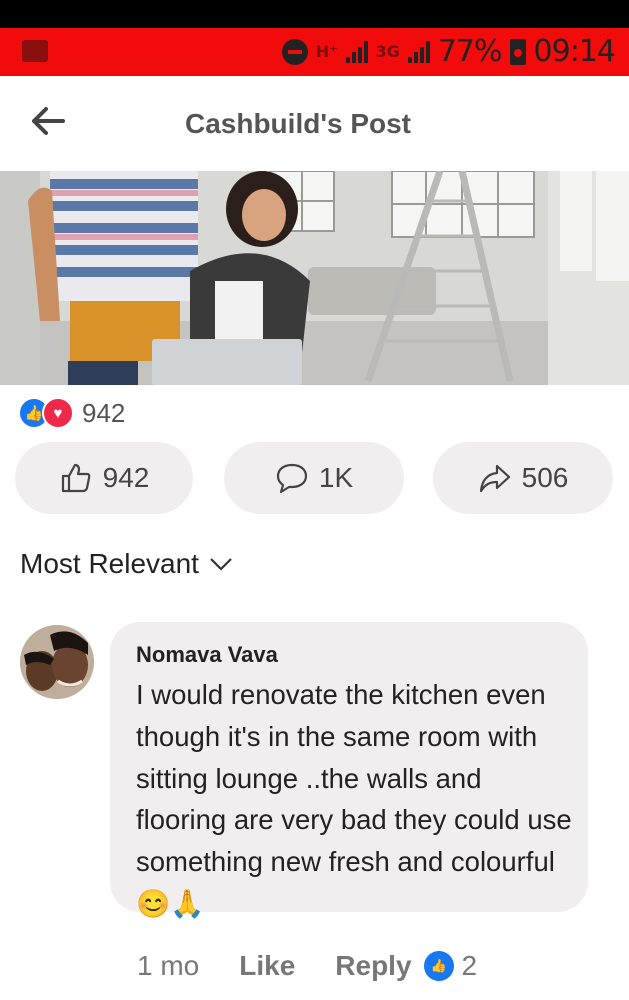 The image size is (629, 1000). I want to click on avatar, so click(57, 662).